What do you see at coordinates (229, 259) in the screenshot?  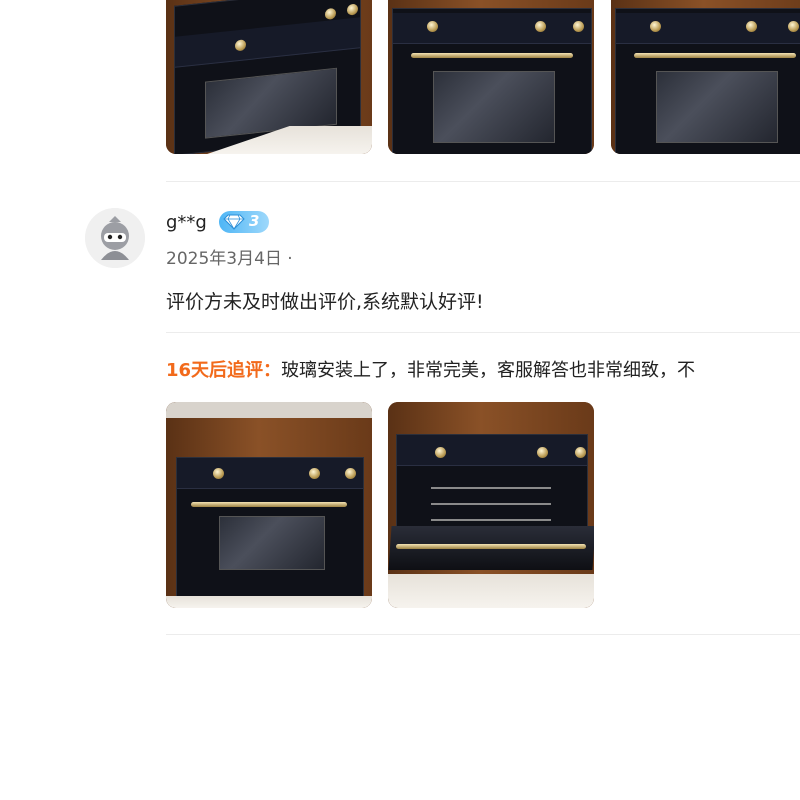 I see `review-date: 2025年3月4日 ·` at bounding box center [229, 259].